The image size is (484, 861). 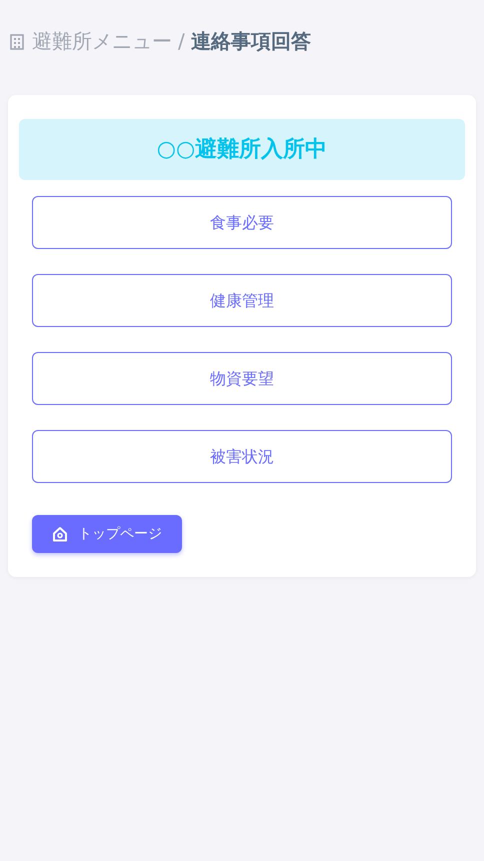 I want to click on status-banner: ○○避難所入所中, so click(x=242, y=149).